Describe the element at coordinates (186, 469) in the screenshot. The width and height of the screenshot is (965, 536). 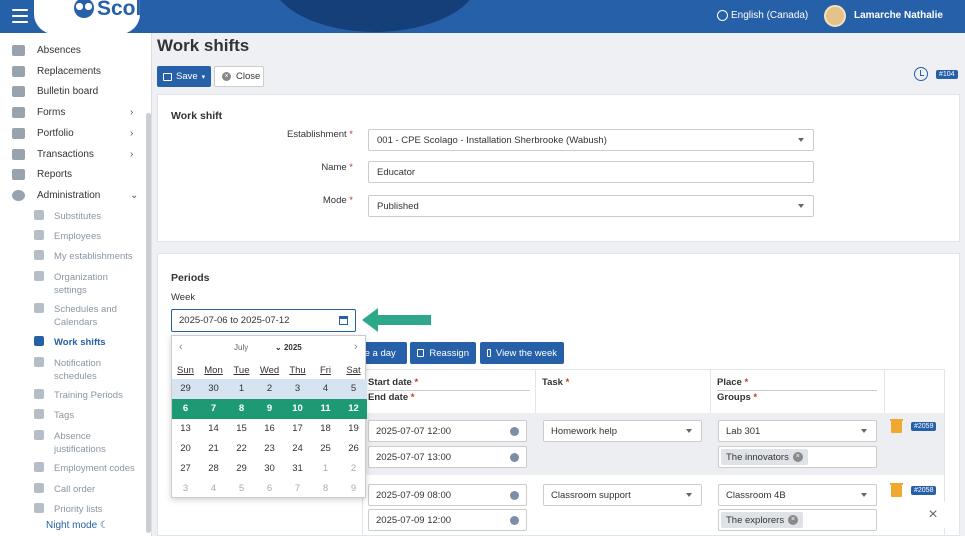
I see `calendar-day: 27` at that location.